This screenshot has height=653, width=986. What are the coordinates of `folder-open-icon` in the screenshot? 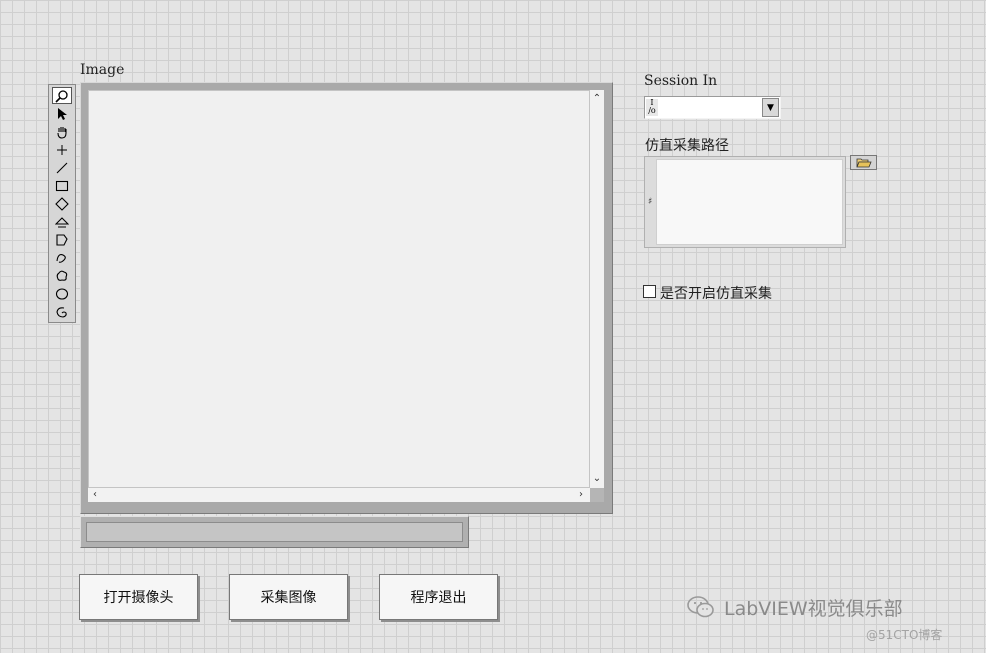 It's located at (863, 163).